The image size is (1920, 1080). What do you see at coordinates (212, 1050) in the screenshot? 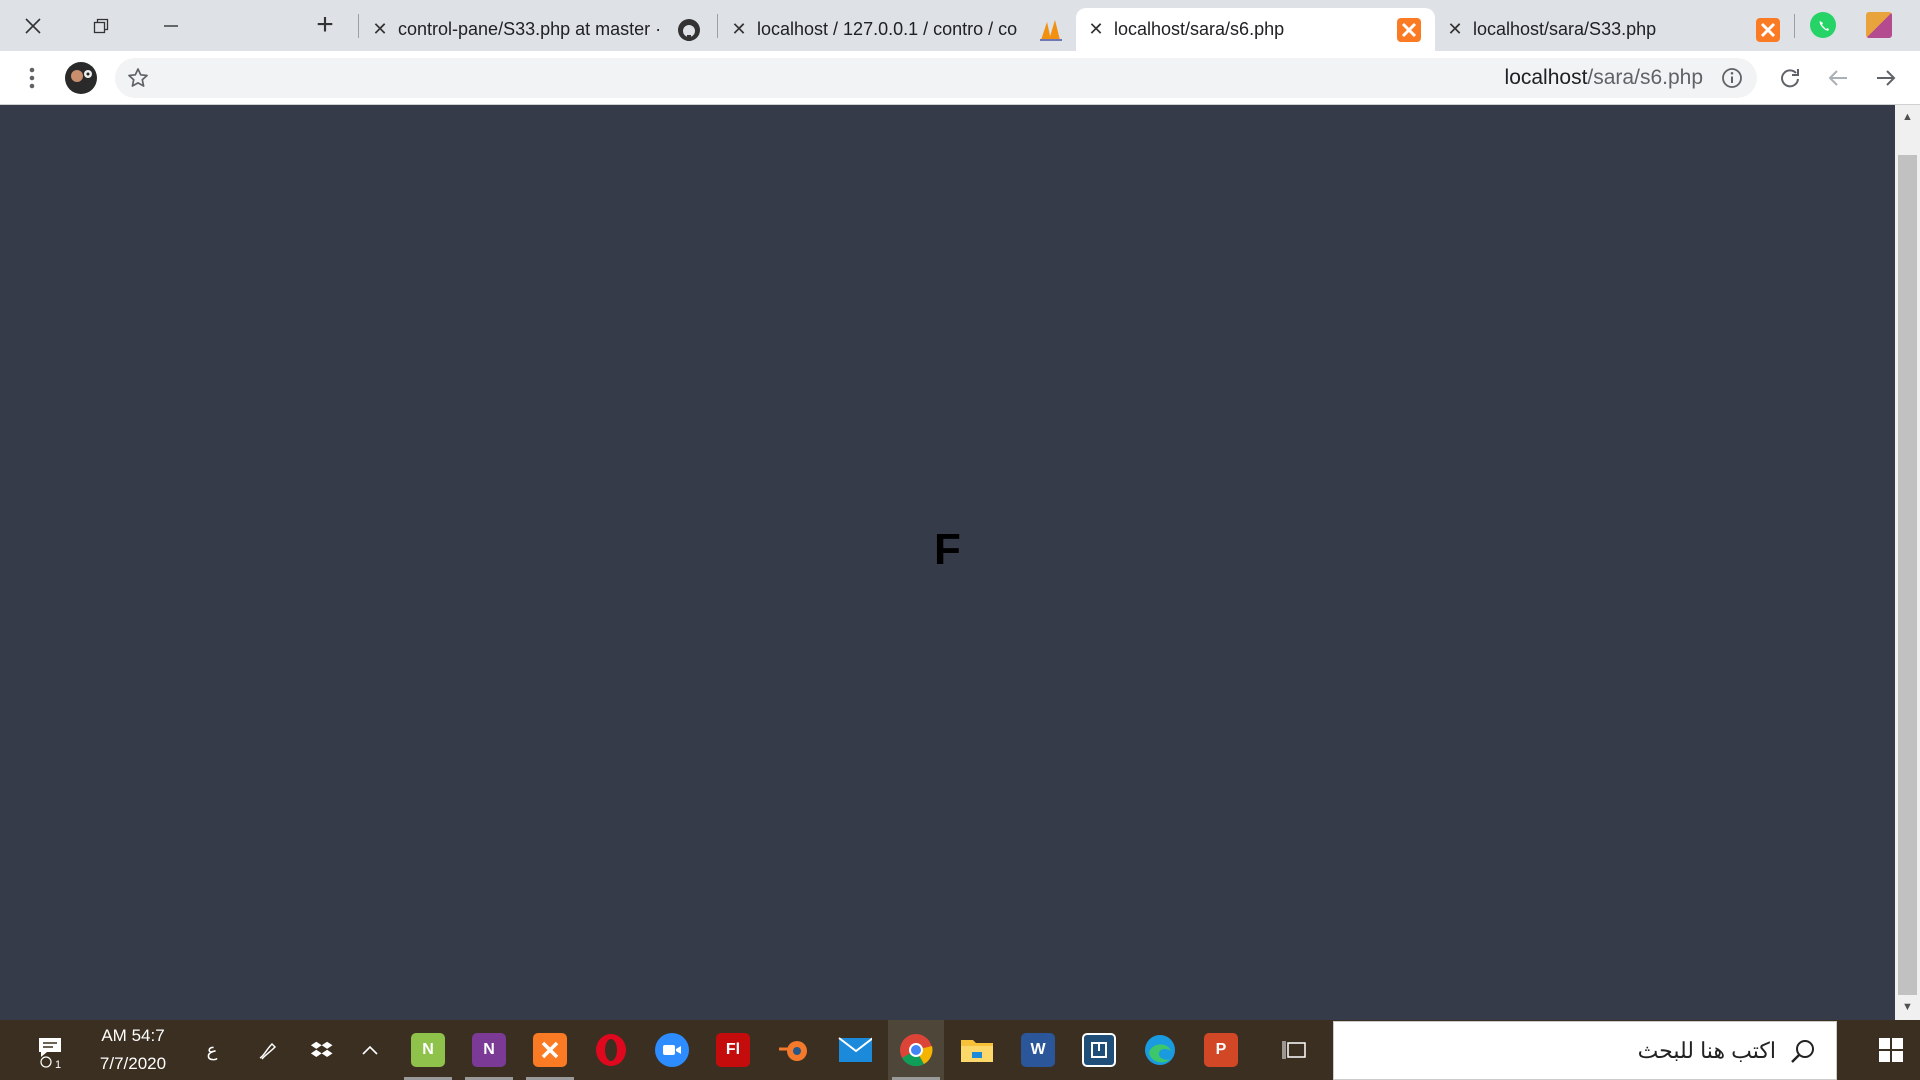
I see `input-language-indicator: ع` at bounding box center [212, 1050].